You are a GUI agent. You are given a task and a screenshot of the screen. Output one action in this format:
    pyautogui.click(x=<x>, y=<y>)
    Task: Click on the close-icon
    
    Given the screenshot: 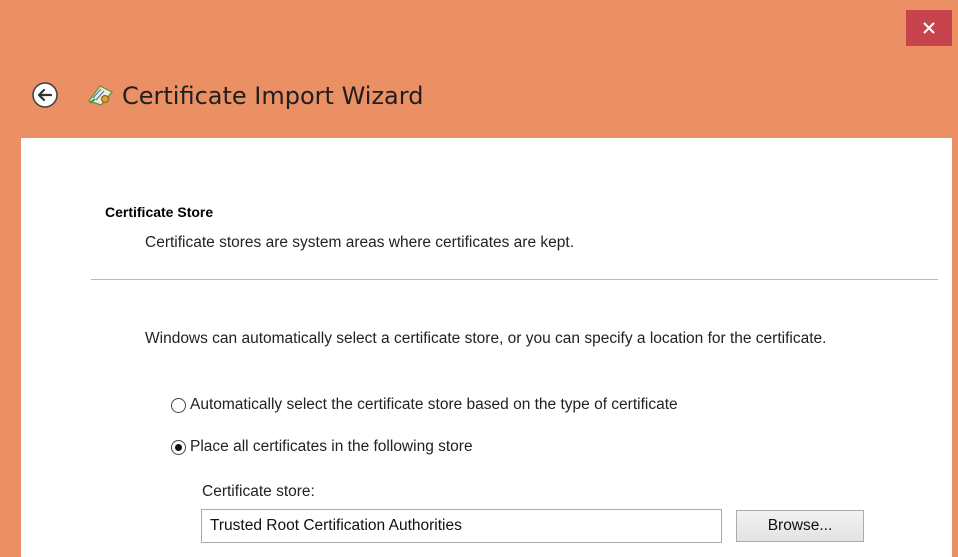 What is the action you would take?
    pyautogui.click(x=929, y=28)
    